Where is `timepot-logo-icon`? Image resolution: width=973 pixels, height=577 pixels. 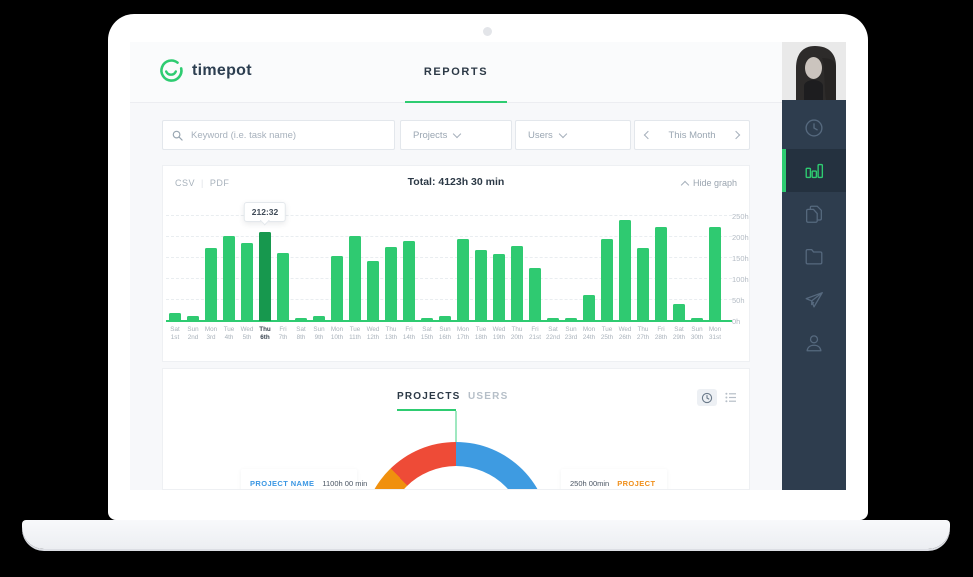
timepot-logo-icon is located at coordinates (171, 71).